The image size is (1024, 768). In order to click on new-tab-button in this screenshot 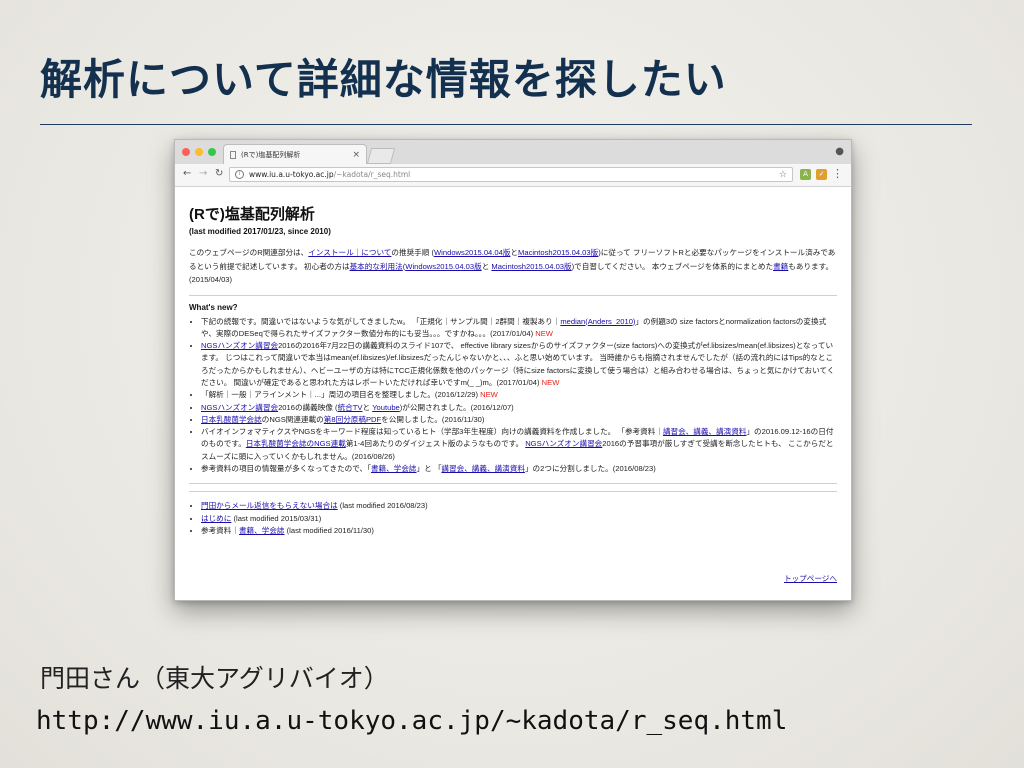, I will do `click(381, 156)`.